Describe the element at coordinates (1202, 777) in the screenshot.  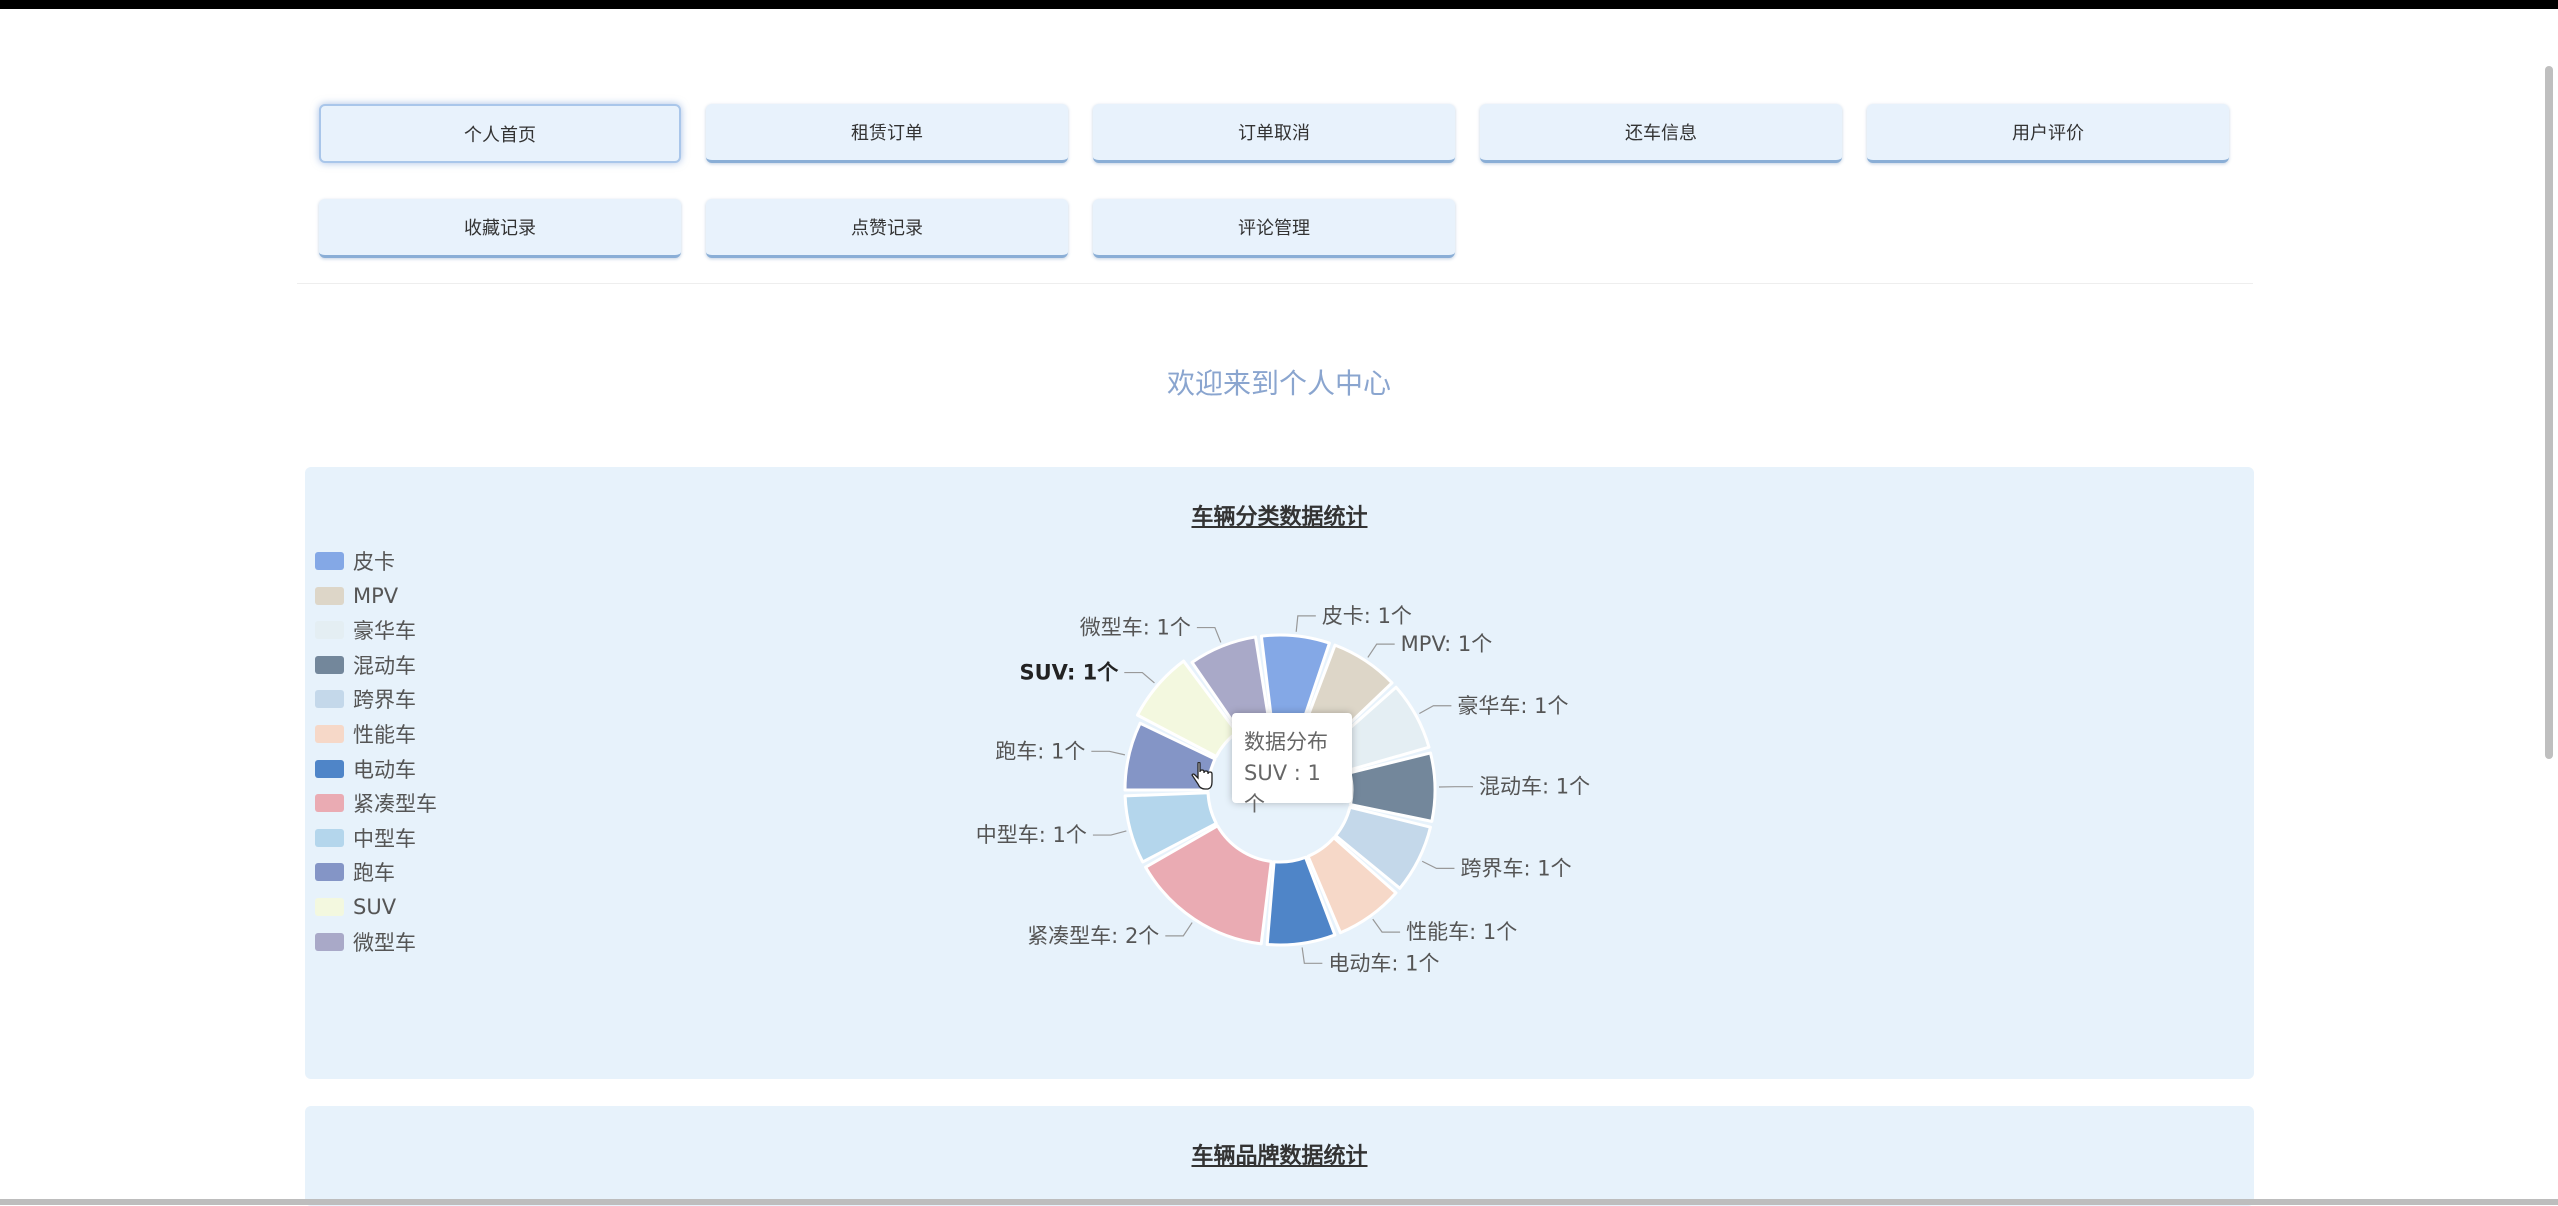
I see `hand-cursor-icon` at that location.